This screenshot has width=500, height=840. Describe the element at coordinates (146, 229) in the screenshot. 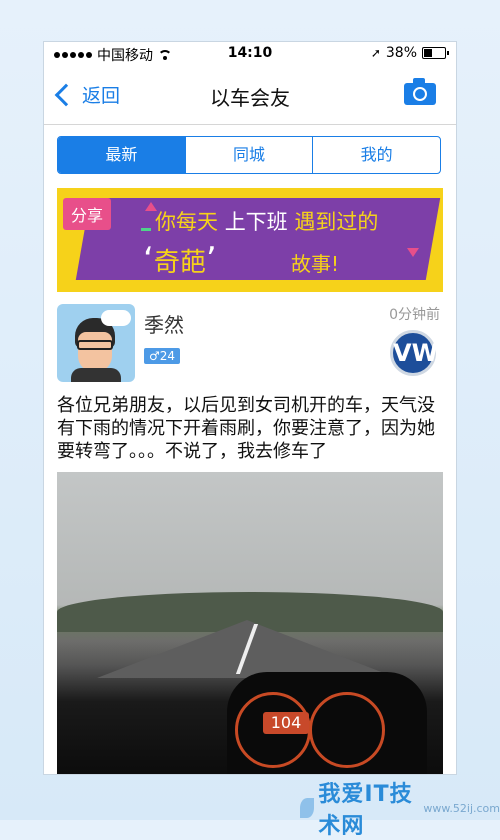

I see `dash-decoration` at that location.